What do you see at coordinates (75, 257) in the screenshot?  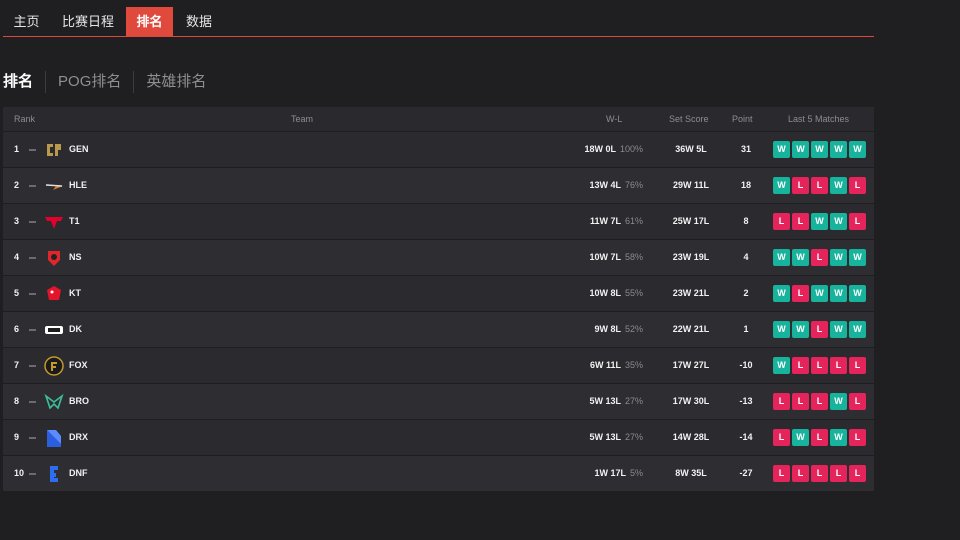 I see `team-name: NS` at bounding box center [75, 257].